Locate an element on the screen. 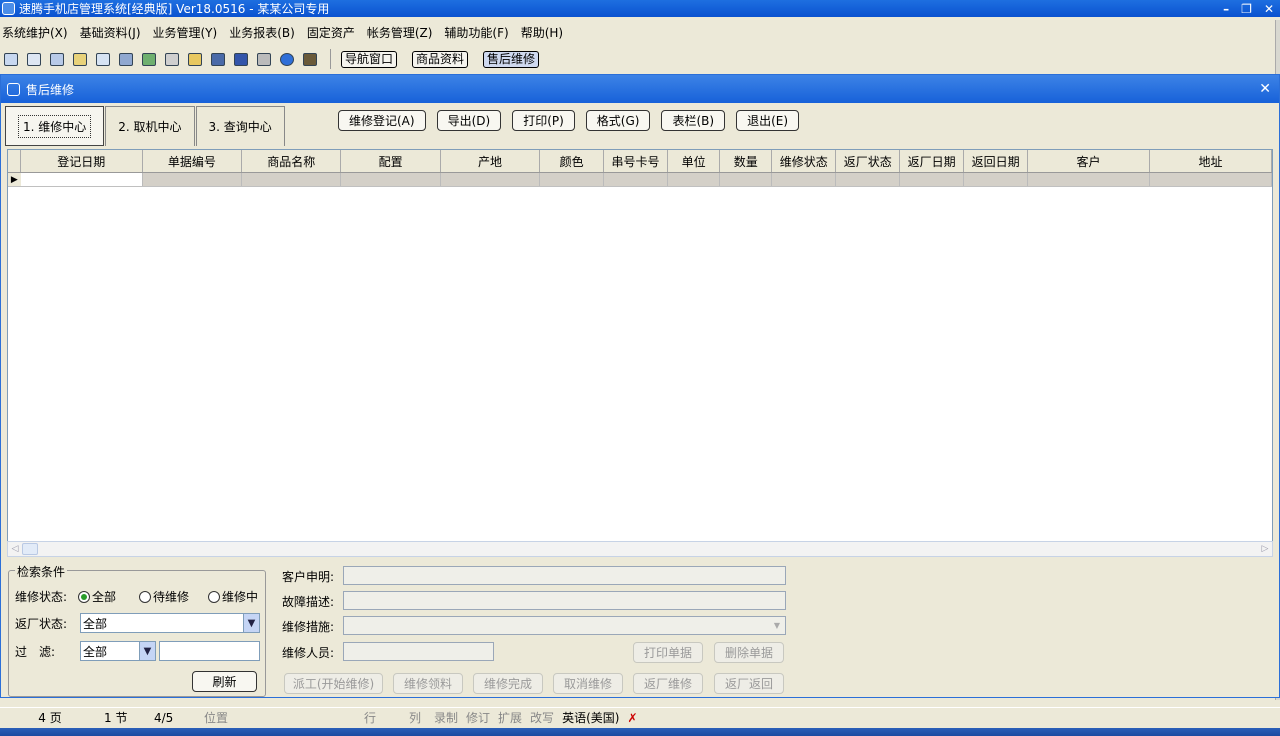 This screenshot has height=736, width=1280. repair-staff-field is located at coordinates (418, 651).